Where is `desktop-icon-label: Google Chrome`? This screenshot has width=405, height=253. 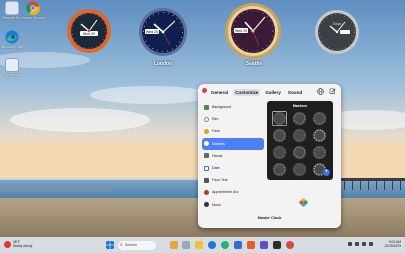 desktop-icon-label: Google Chrome is located at coordinates (33, 18).